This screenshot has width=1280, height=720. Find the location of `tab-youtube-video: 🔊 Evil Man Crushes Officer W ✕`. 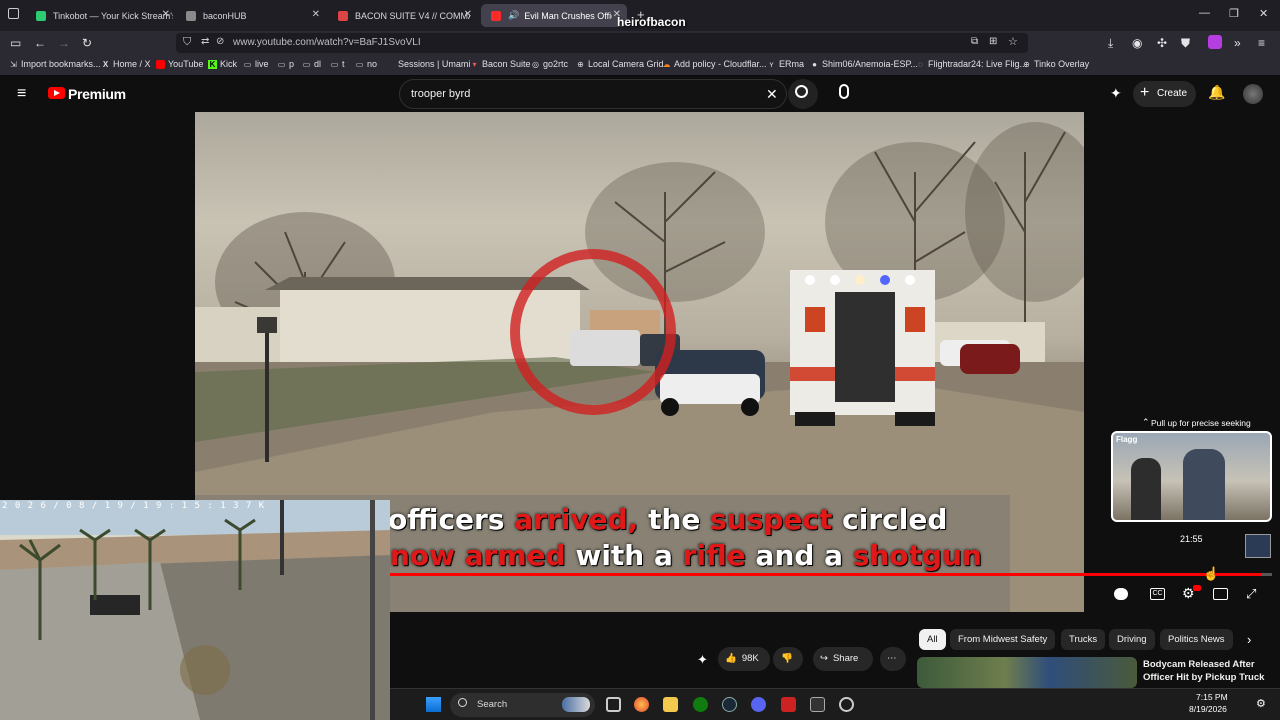

tab-youtube-video: 🔊 Evil Man Crushes Officer W ✕ is located at coordinates (554, 15).